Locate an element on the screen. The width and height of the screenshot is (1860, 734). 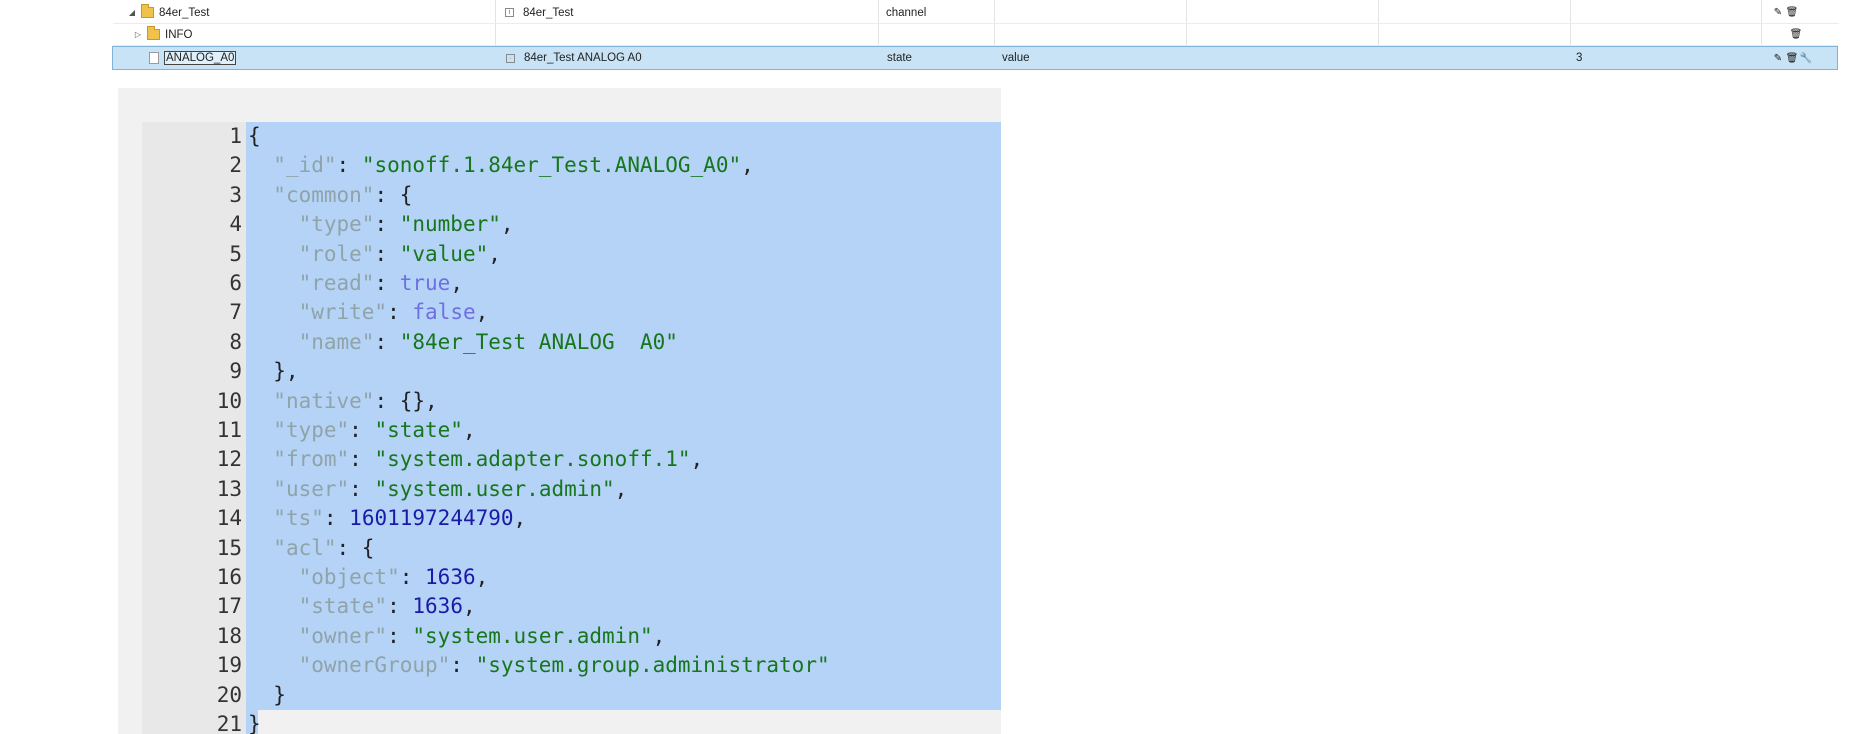
code-line: "user": "system.user.admin", is located at coordinates (624, 489).